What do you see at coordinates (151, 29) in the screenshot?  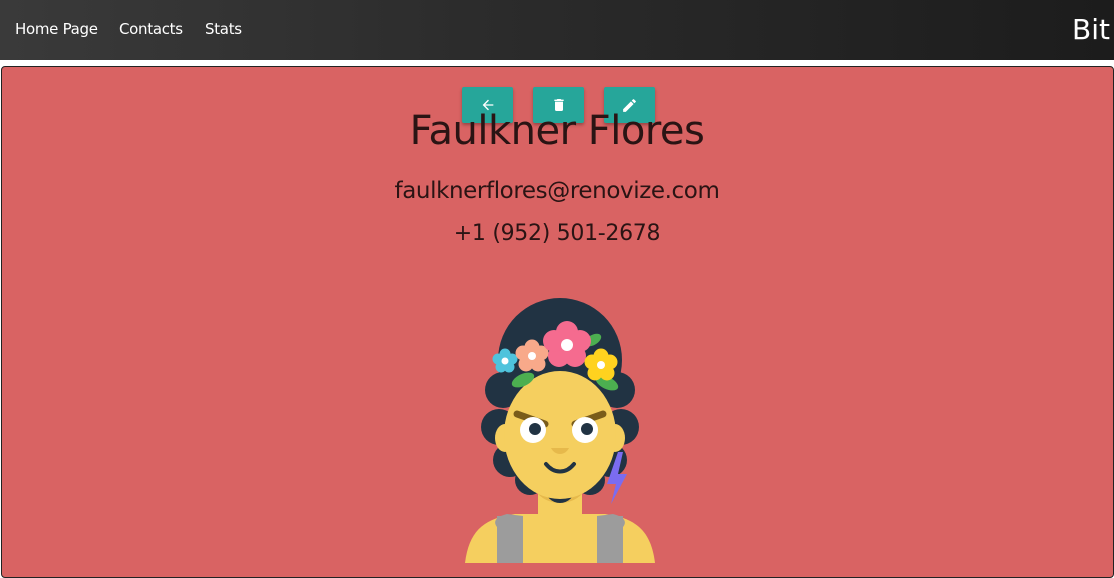 I see `nav-contacts-link: Contacts` at bounding box center [151, 29].